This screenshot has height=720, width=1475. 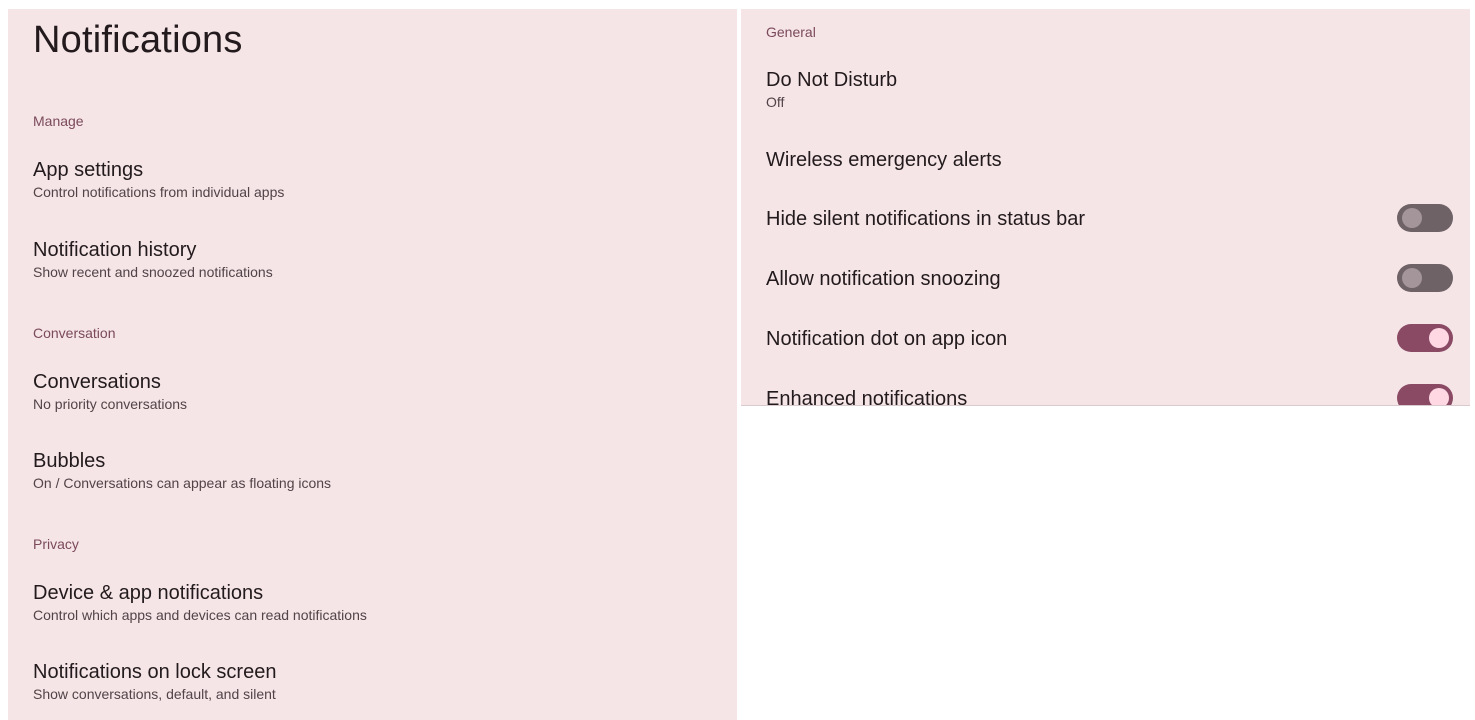 I want to click on enhanced-notifications-switch, so click(x=1425, y=394).